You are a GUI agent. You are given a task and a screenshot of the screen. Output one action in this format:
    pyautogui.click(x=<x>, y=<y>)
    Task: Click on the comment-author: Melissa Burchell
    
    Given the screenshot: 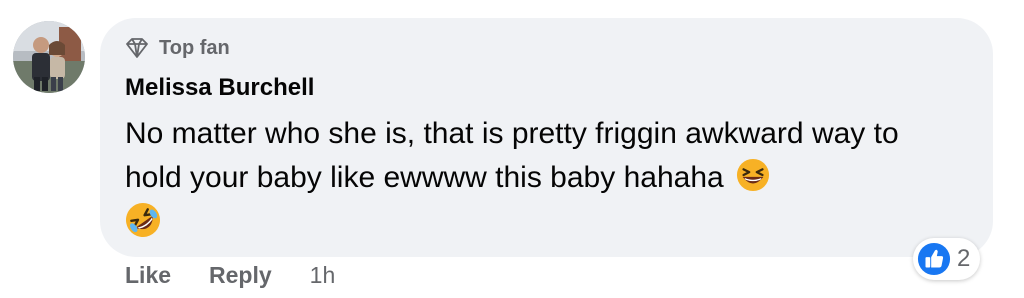 What is the action you would take?
    pyautogui.click(x=219, y=88)
    